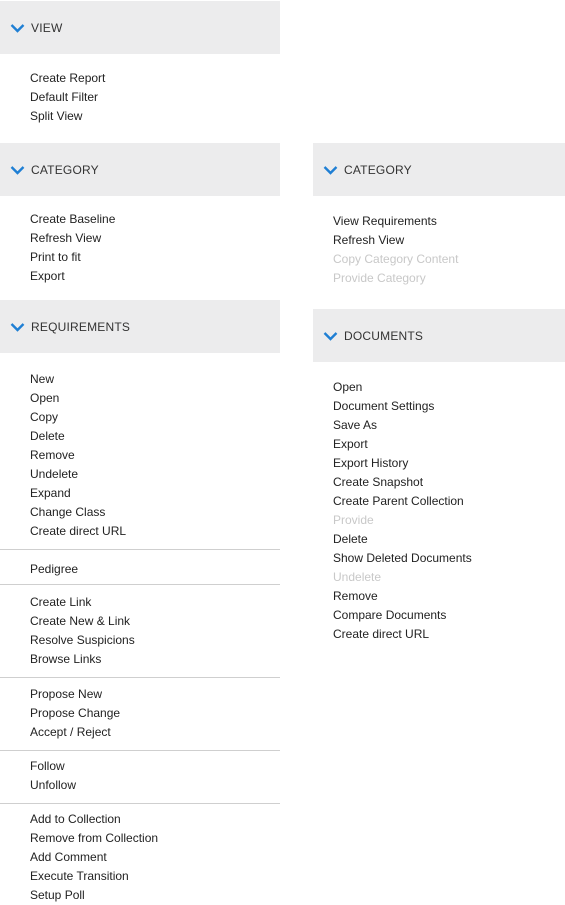  Describe the element at coordinates (402, 406) in the screenshot. I see `menu-item-document-settings: Document Settings` at that location.